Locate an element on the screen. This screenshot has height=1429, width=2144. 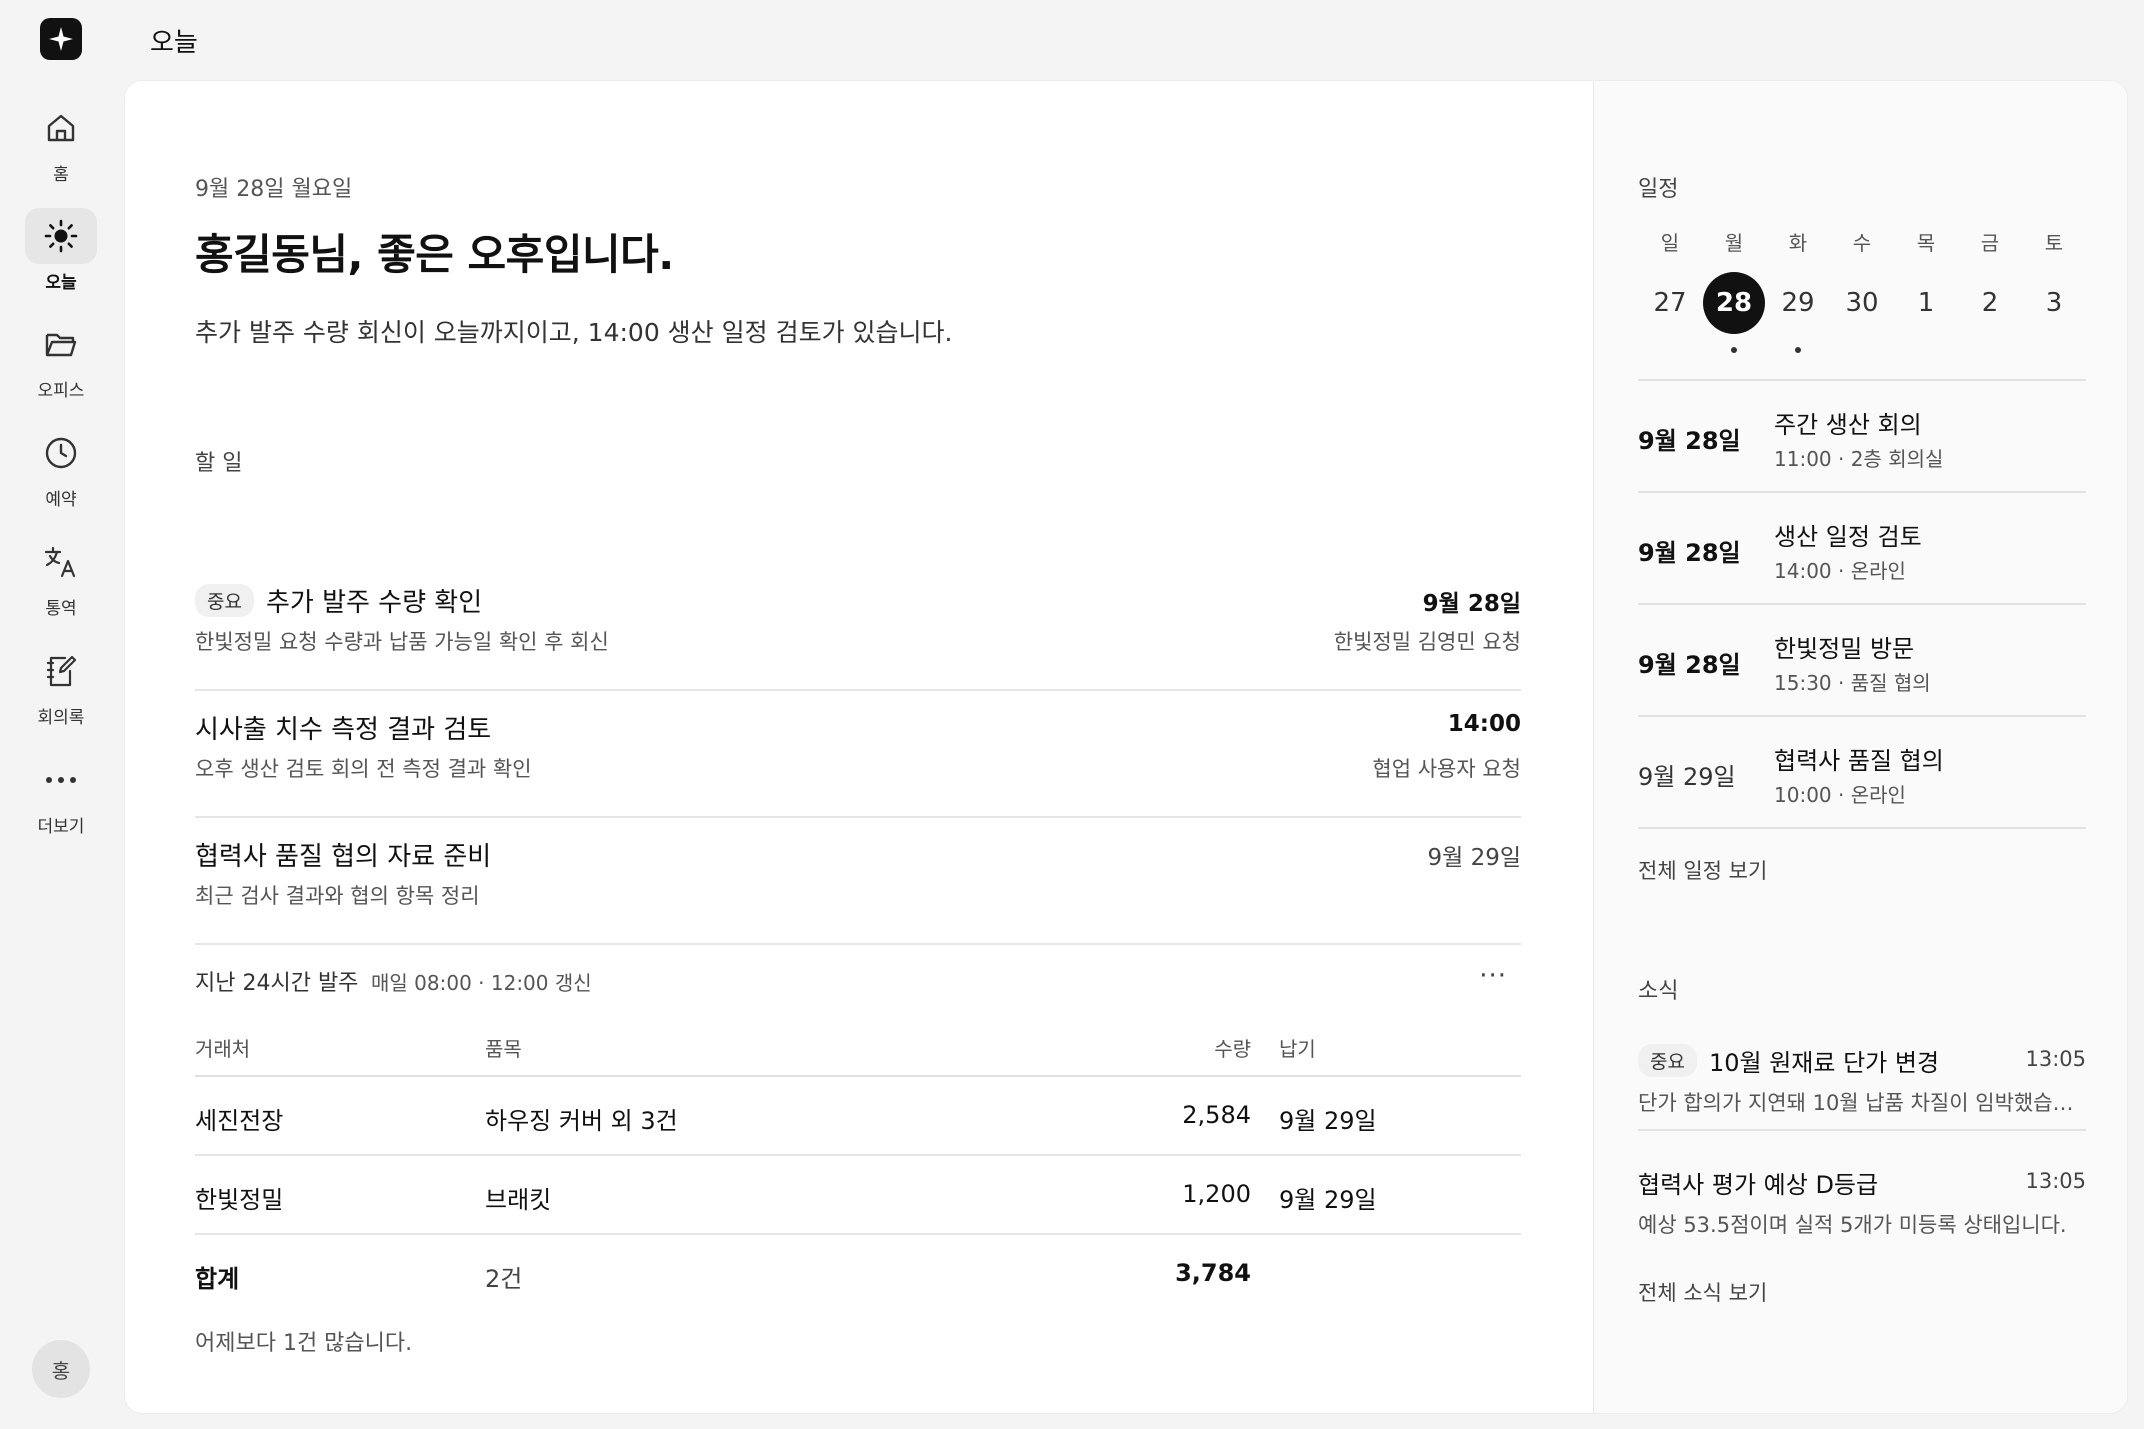
news-subtitle: 예상 53.5점이며 실적 5개가 미등록 상태입니다. is located at coordinates (1852, 1225).